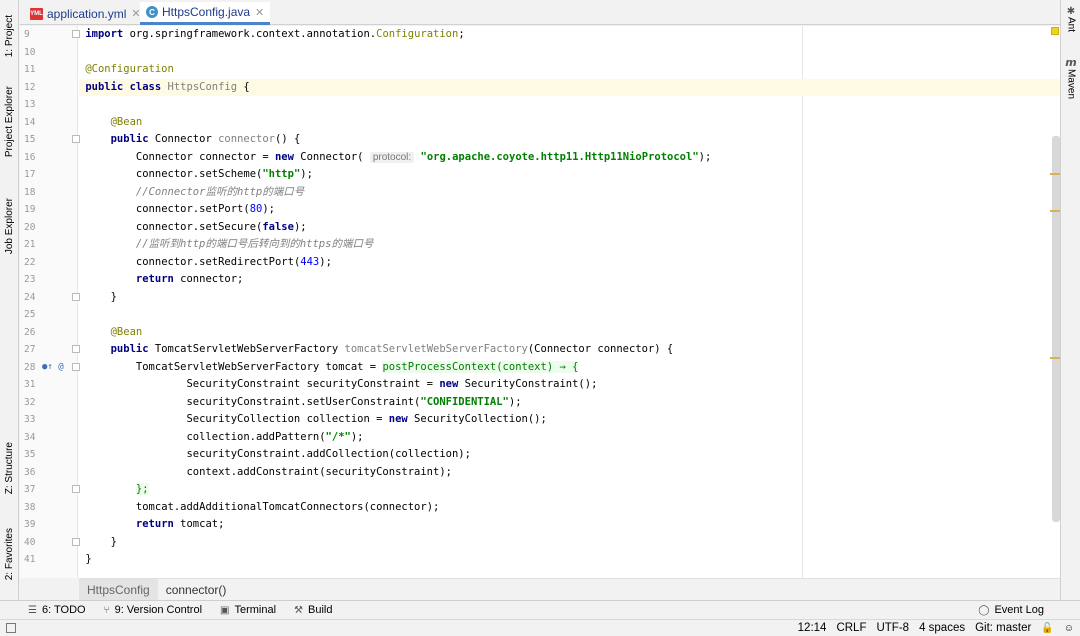 Image resolution: width=1080 pixels, height=636 pixels. Describe the element at coordinates (27, 34) in the screenshot. I see `line-number: 9` at that location.